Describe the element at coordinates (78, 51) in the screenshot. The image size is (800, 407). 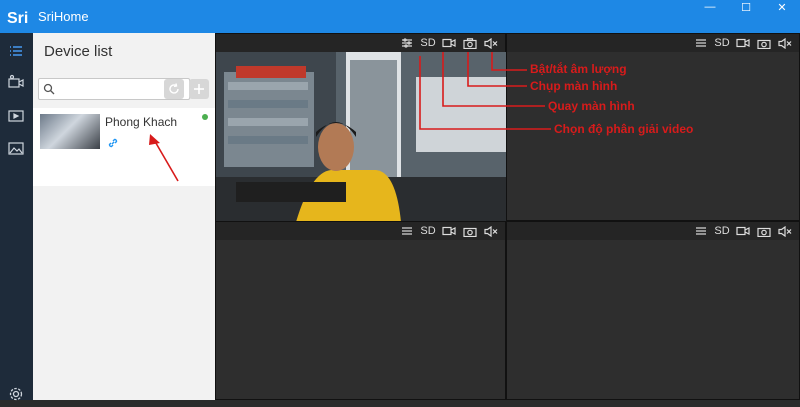
I see `panel-title: Device list` at that location.